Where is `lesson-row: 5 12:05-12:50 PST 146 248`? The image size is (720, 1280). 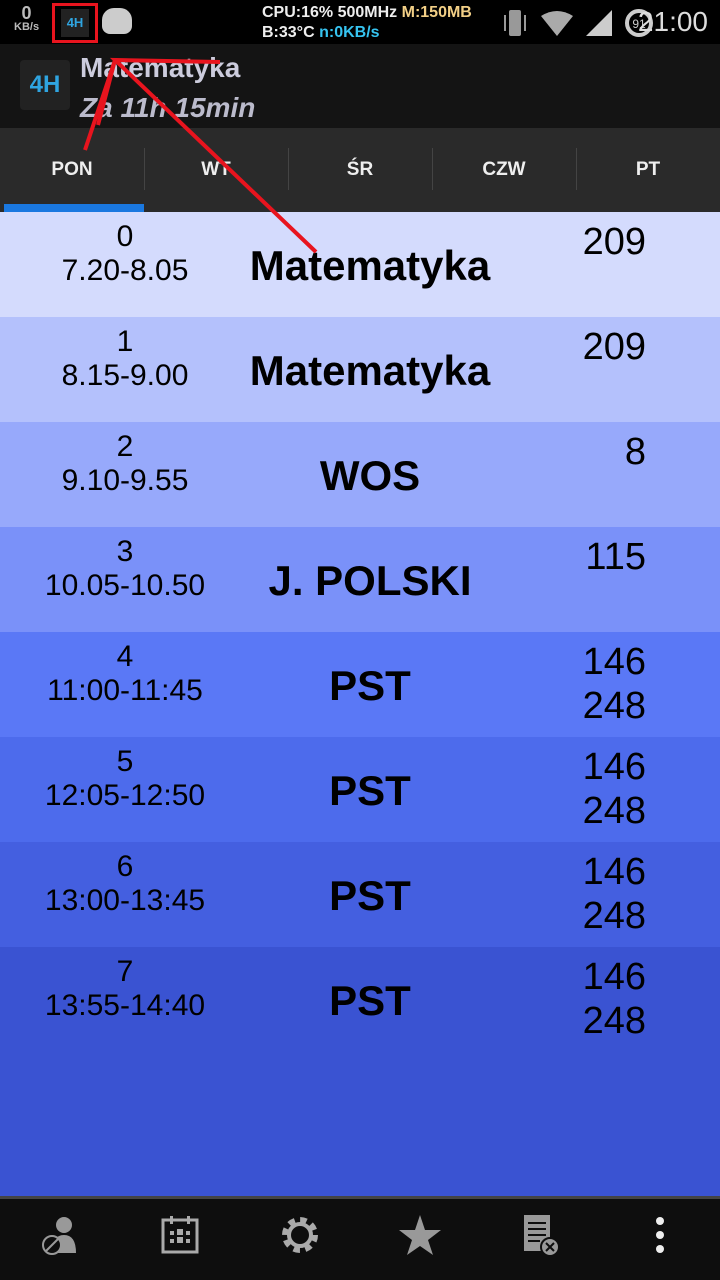
lesson-row: 5 12:05-12:50 PST 146 248 is located at coordinates (360, 789).